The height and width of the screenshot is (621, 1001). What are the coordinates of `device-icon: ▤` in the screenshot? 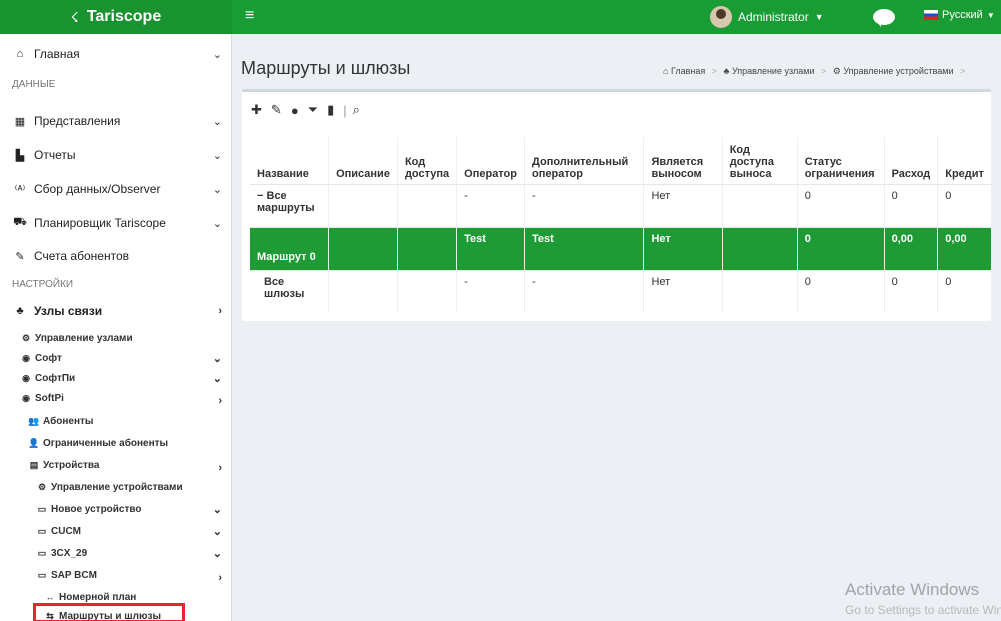 It's located at (34, 464).